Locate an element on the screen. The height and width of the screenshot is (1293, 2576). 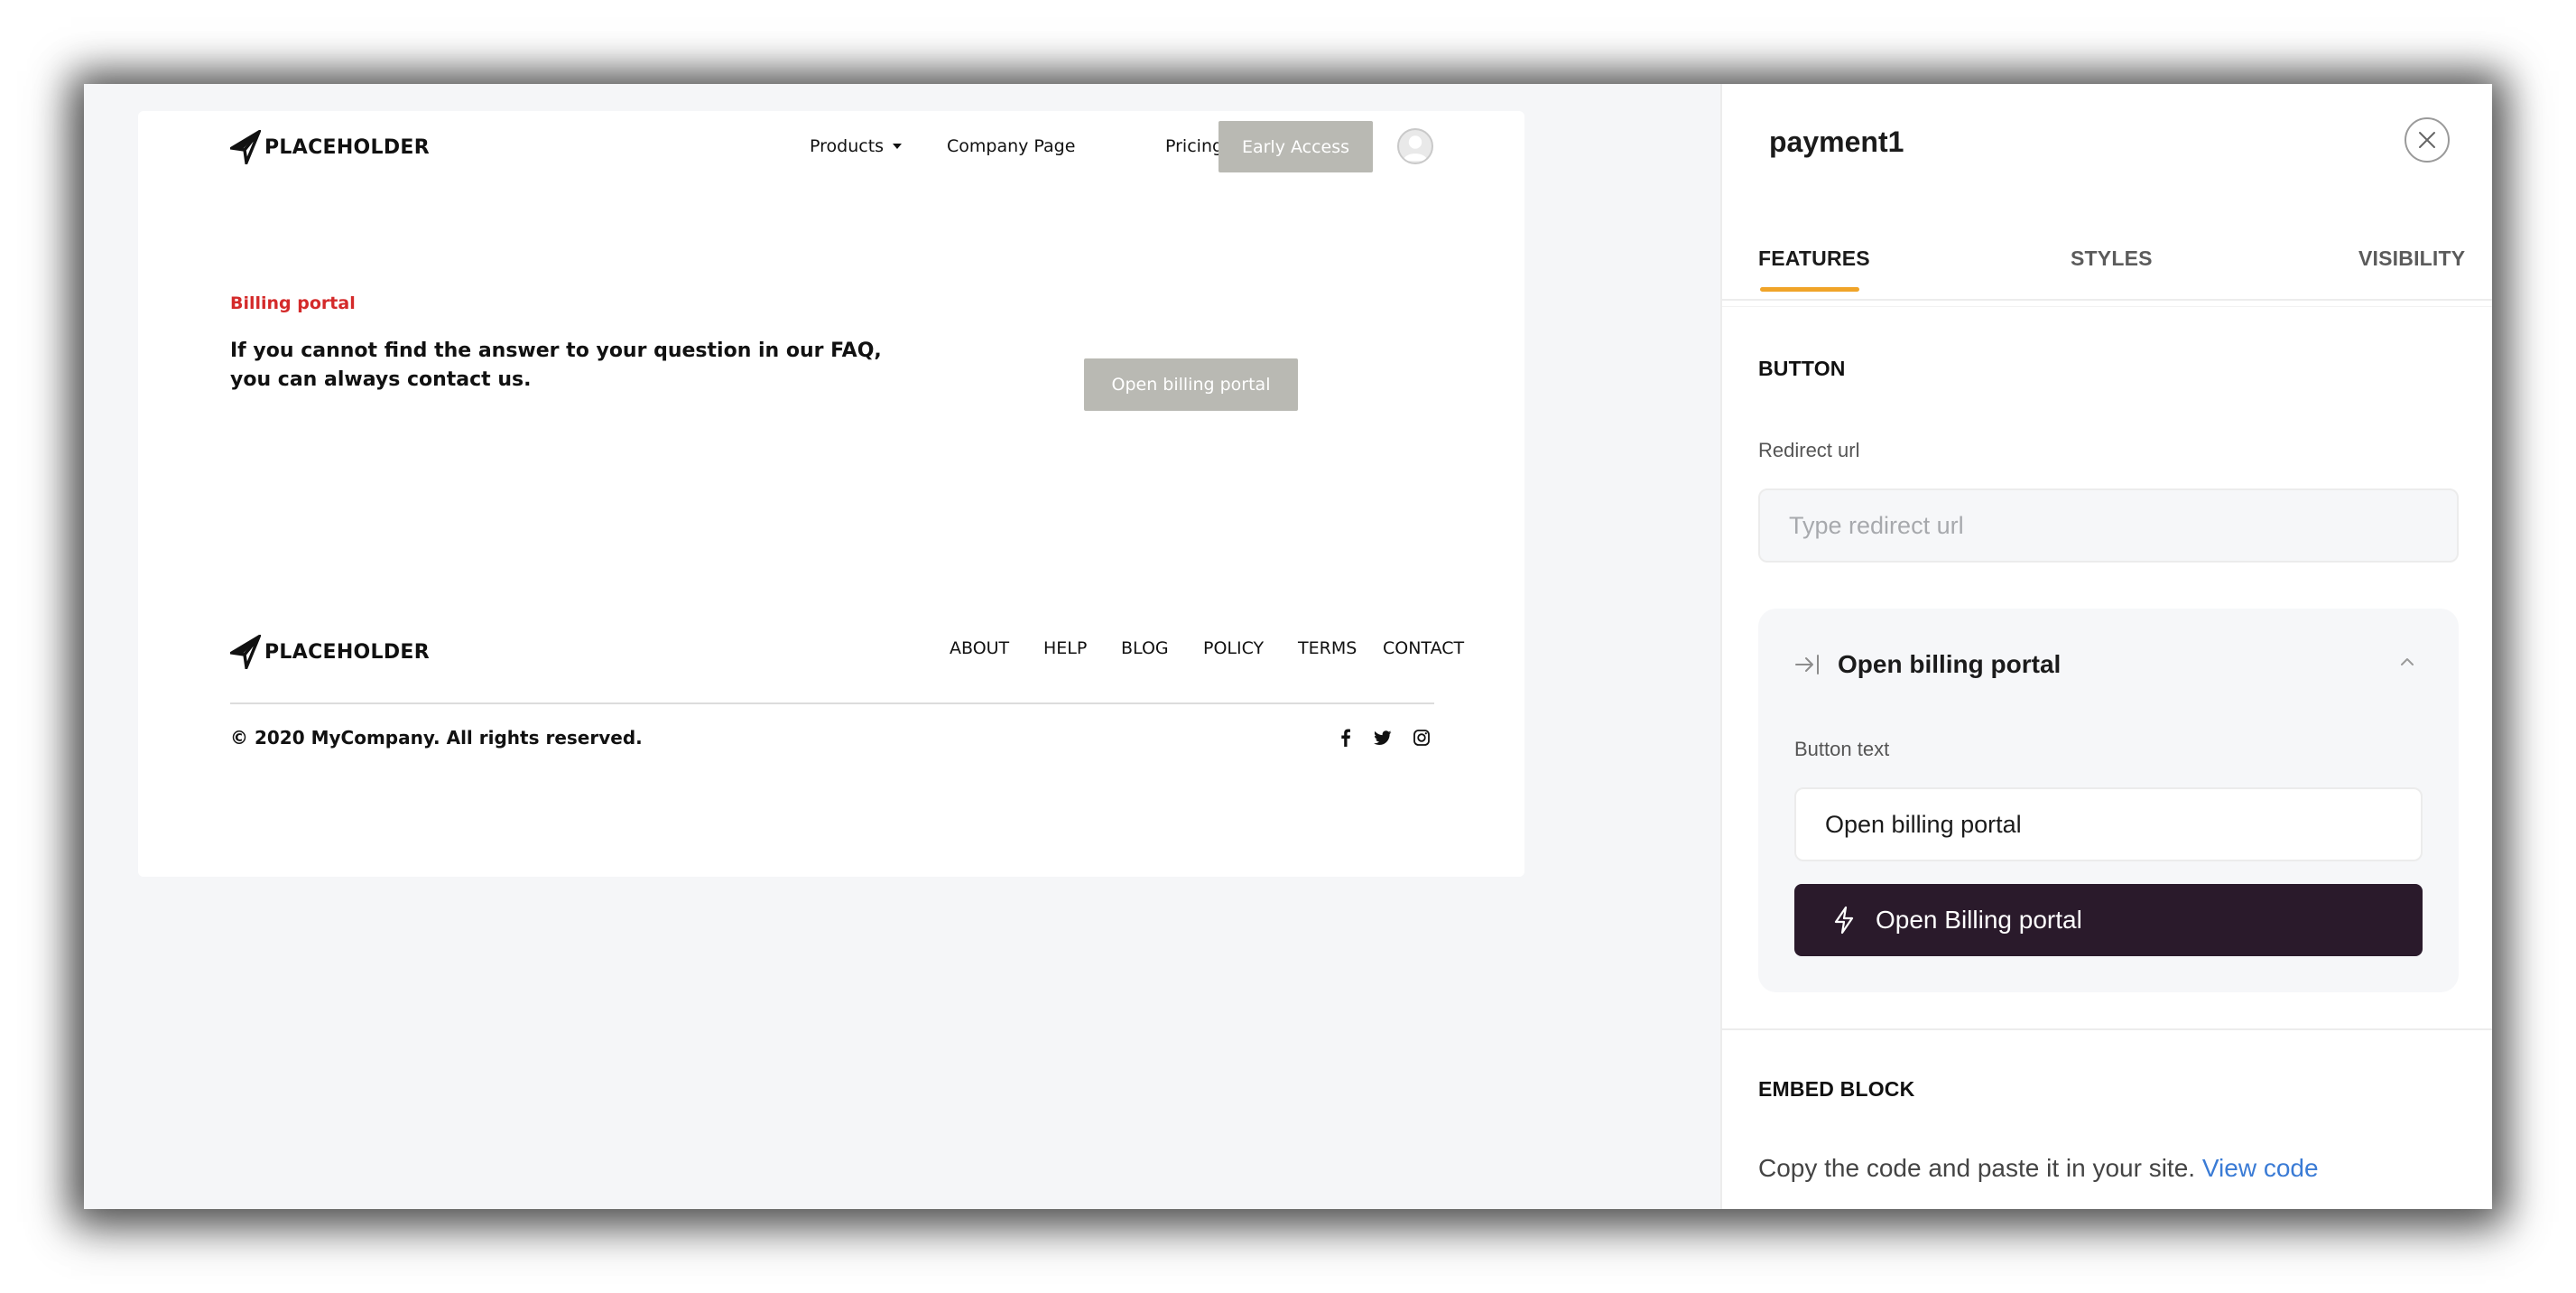
close-icon is located at coordinates (2427, 140).